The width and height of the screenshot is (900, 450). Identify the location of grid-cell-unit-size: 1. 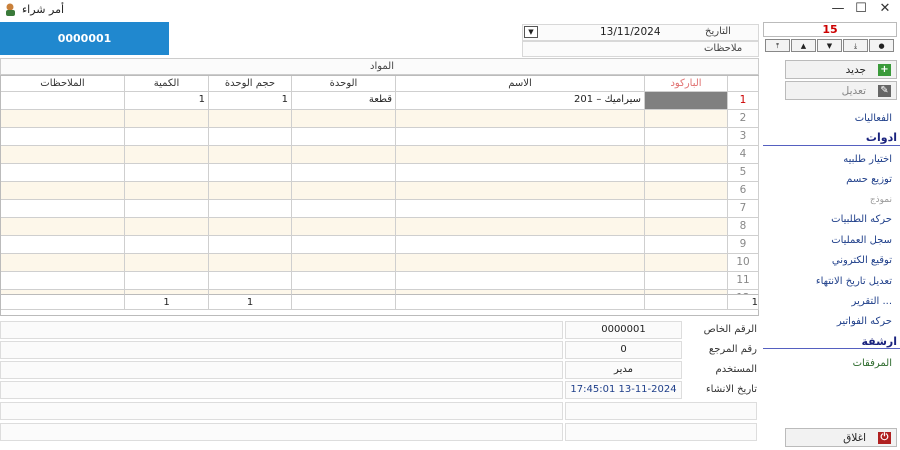
(250, 101).